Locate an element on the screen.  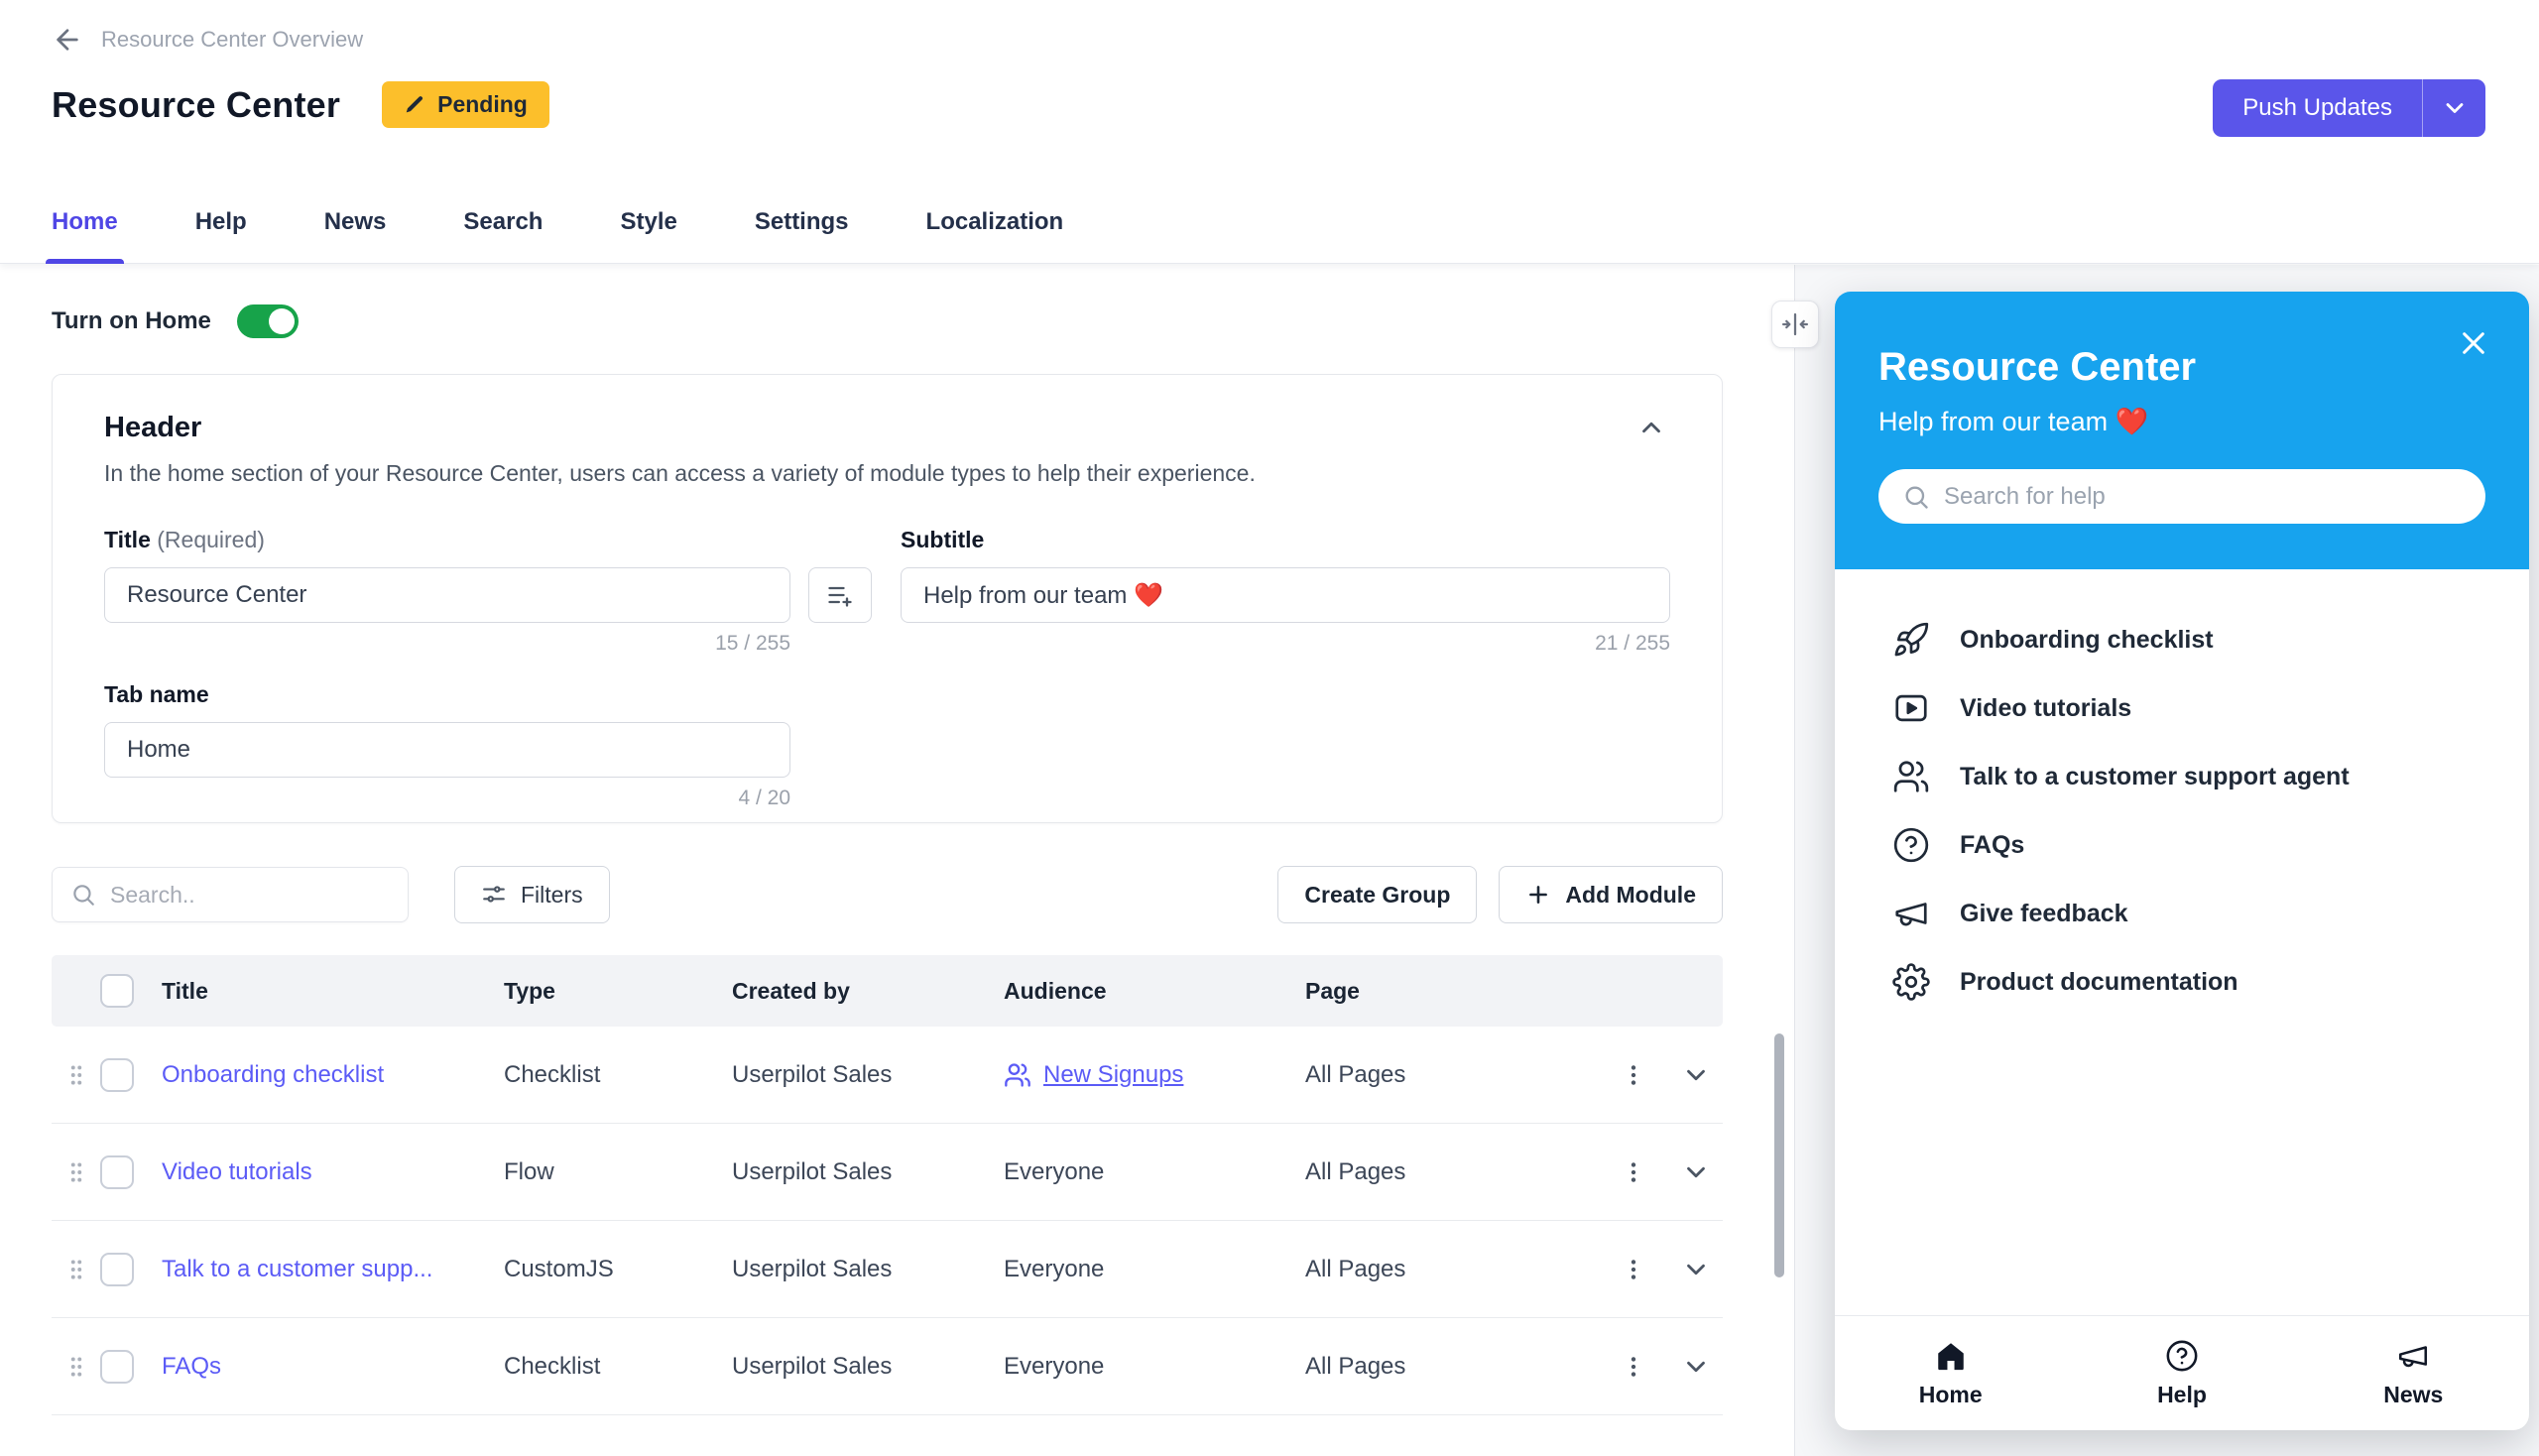
insert-variable-button is located at coordinates (840, 595).